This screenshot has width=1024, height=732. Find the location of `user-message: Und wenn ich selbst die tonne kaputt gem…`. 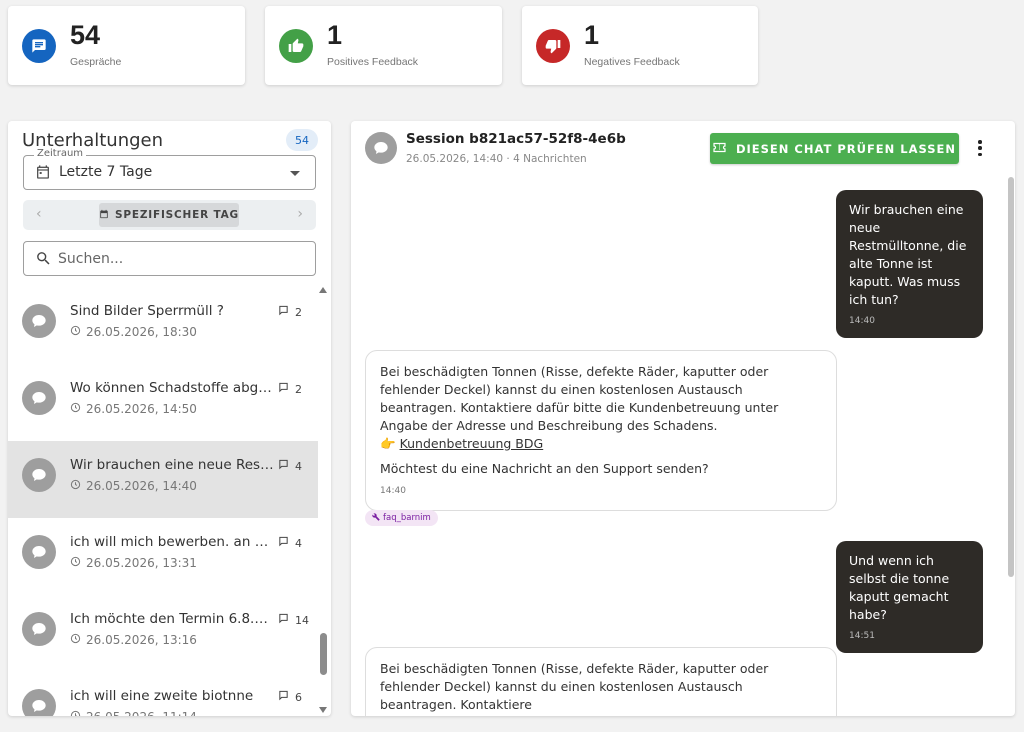

user-message: Und wenn ich selbst die tonne kaputt gem… is located at coordinates (909, 597).